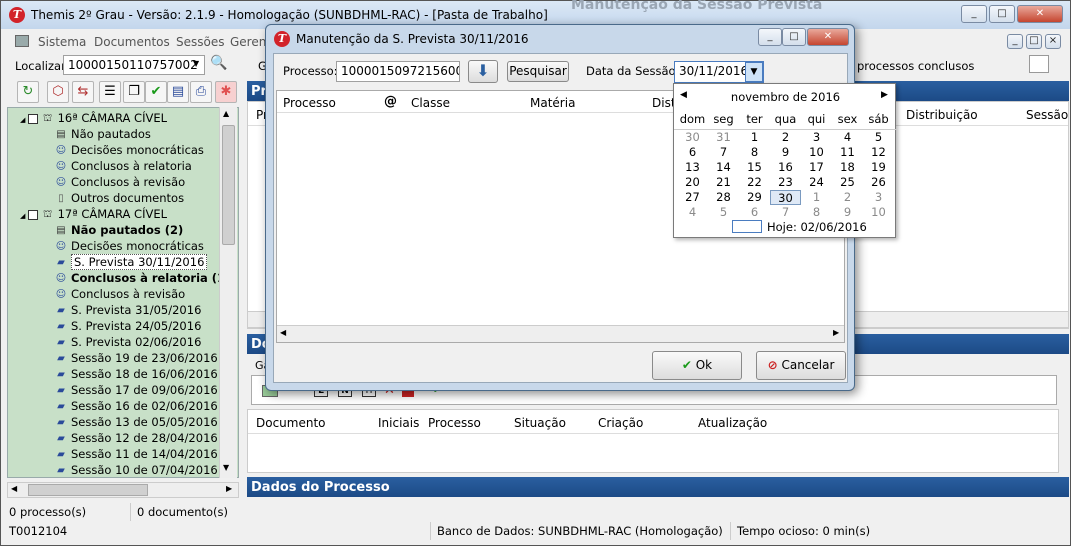 This screenshot has width=1071, height=546. Describe the element at coordinates (88, 490) in the screenshot. I see `tree-hscroll-thumb` at that location.